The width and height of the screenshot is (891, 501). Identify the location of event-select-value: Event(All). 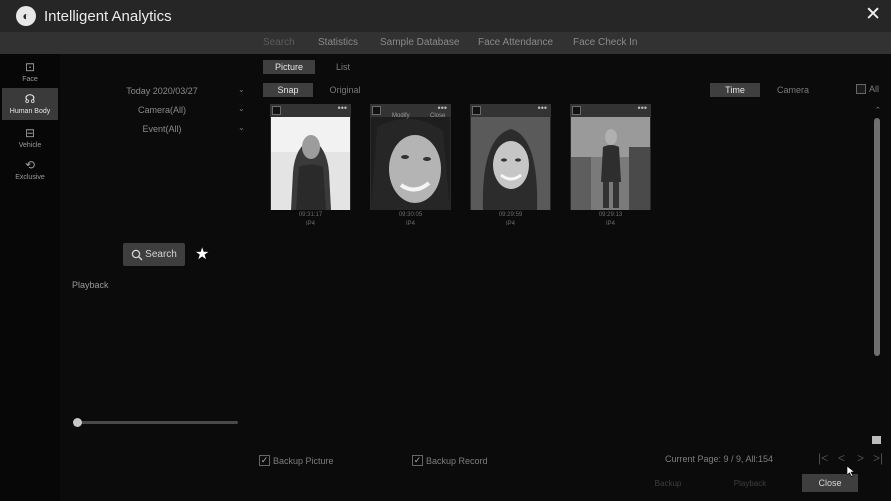
(162, 129).